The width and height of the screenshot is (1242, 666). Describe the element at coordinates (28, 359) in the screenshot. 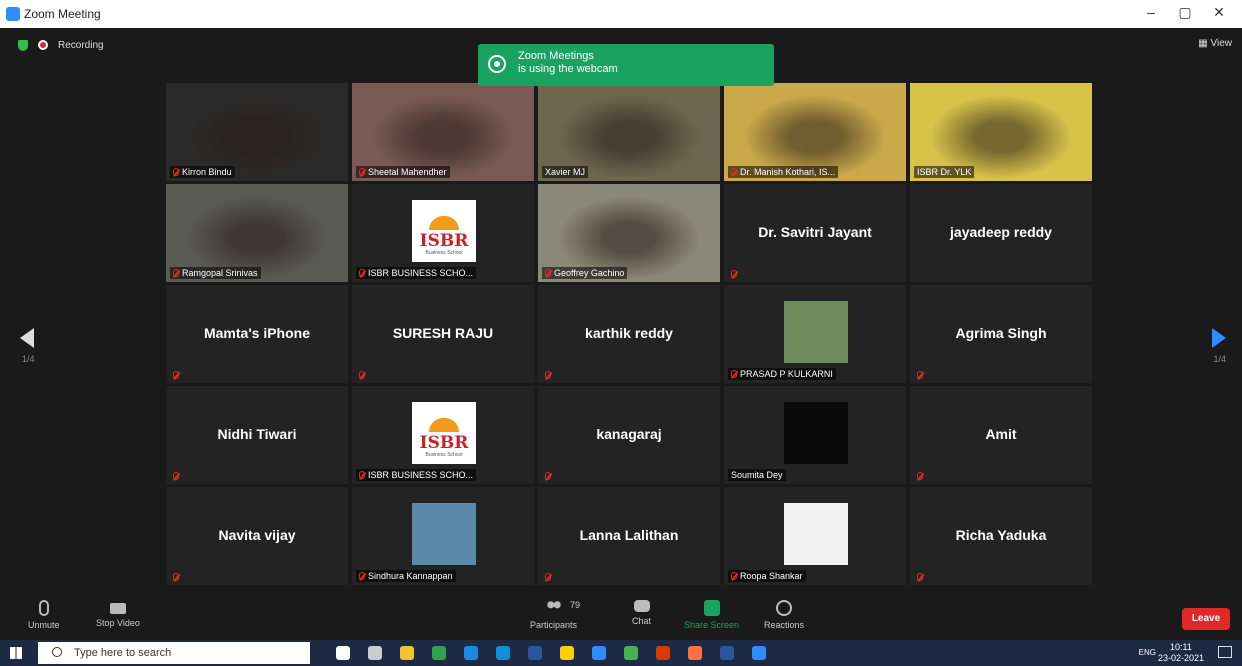

I see `page-indicator-left: 1/4` at that location.